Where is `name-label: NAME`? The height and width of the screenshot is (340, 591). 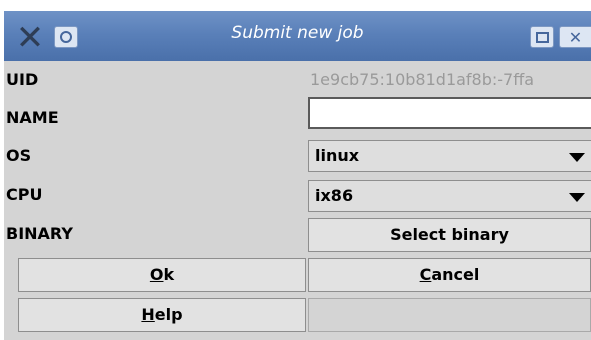 name-label: NAME is located at coordinates (32, 117).